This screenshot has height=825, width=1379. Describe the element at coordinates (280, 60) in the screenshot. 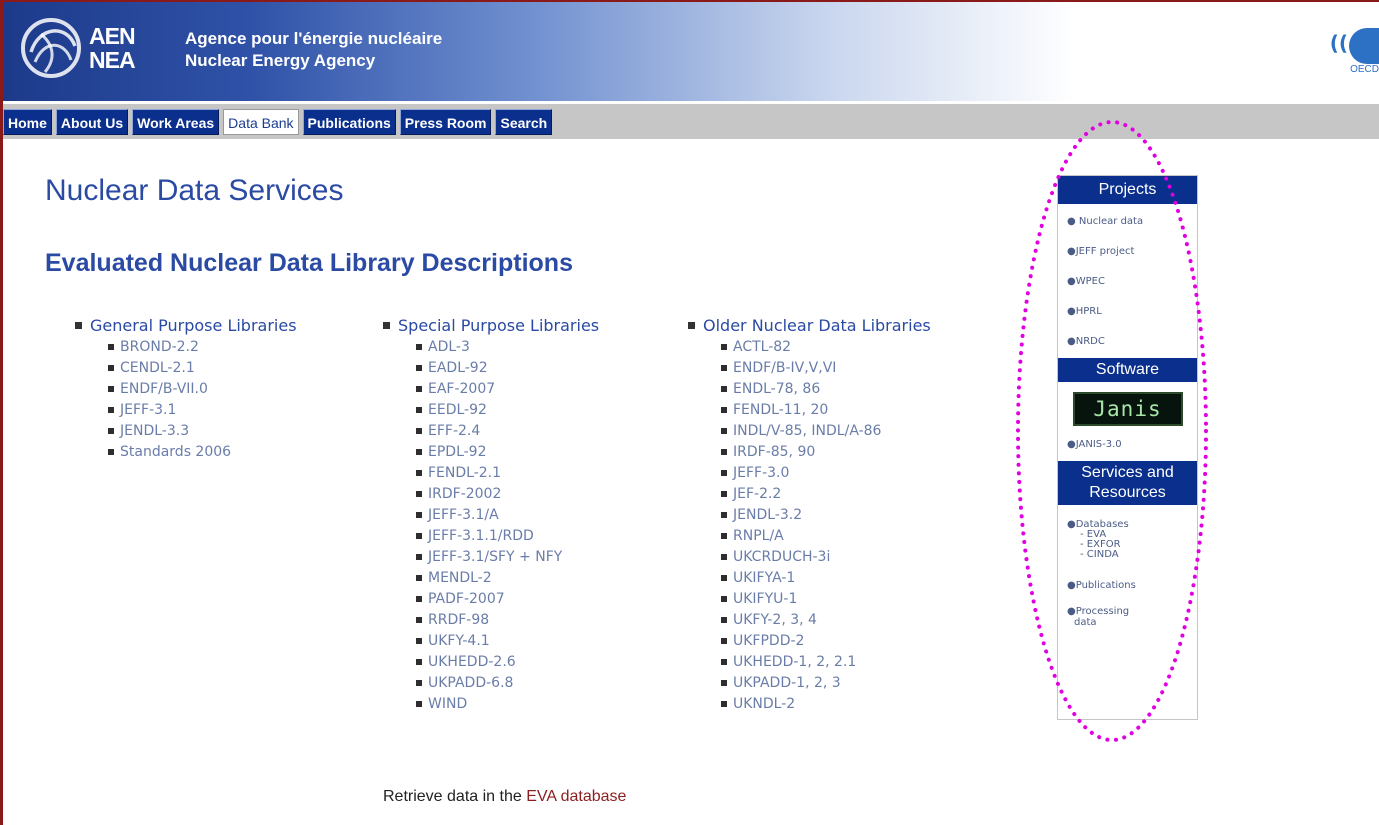

I see `agency-name-en: Nuclear Energy Agency` at that location.